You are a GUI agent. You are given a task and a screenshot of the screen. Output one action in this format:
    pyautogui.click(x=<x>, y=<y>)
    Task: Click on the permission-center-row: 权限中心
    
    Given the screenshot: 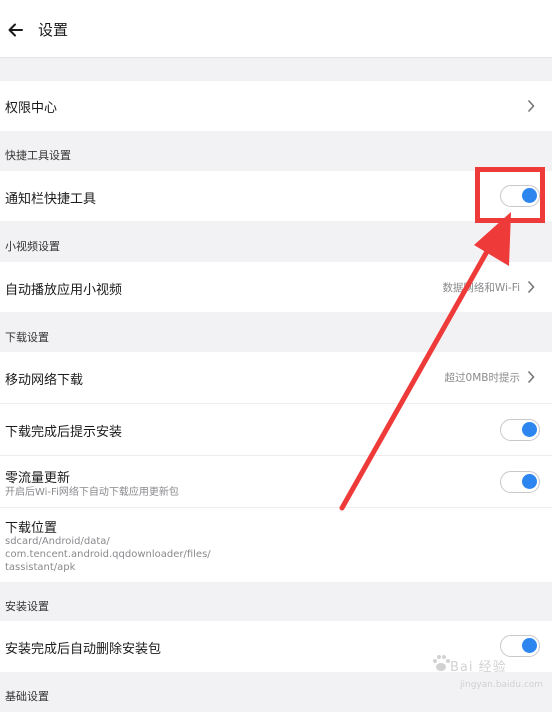 What is the action you would take?
    pyautogui.click(x=276, y=106)
    